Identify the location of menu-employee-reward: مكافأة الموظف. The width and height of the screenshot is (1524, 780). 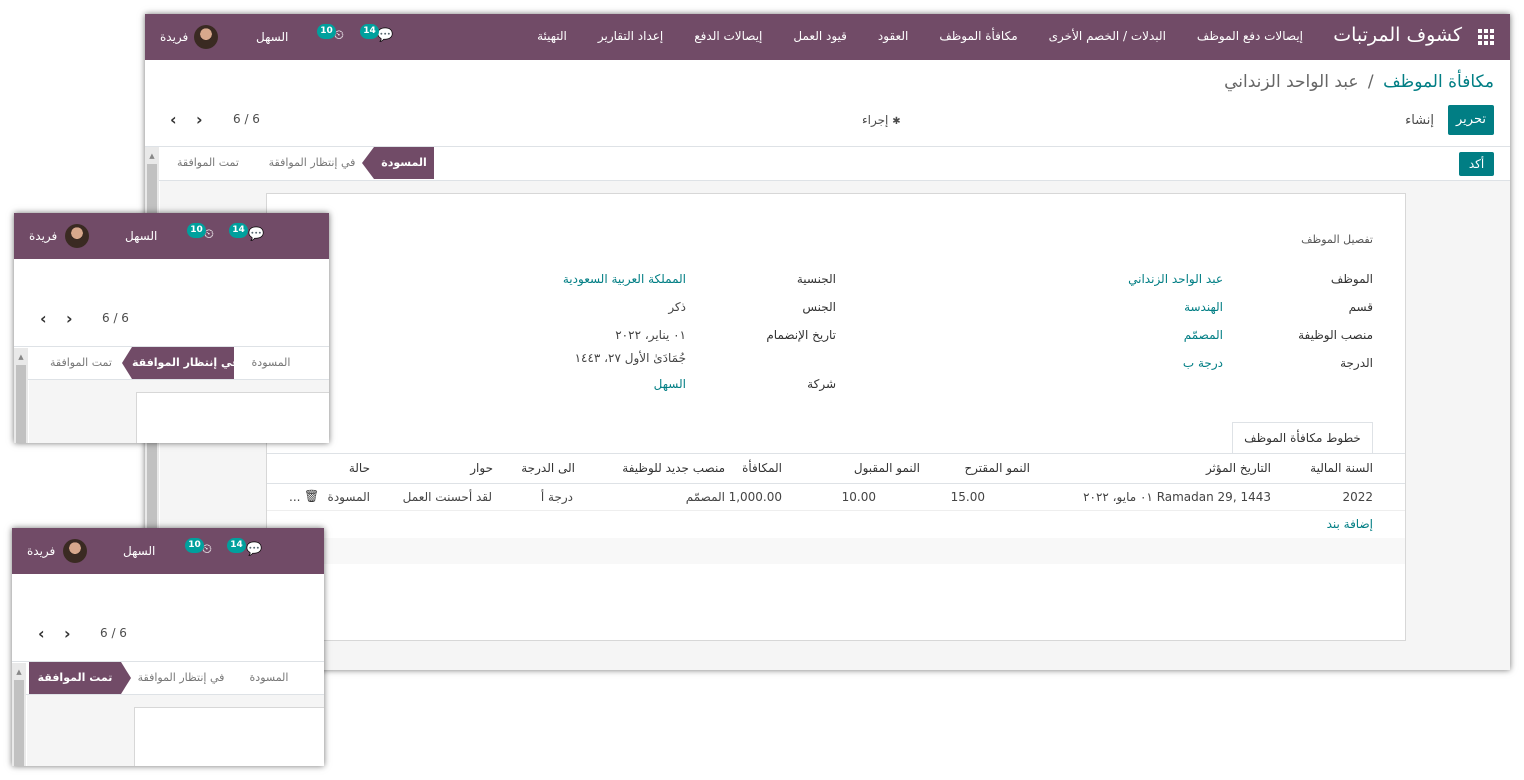
(978, 36).